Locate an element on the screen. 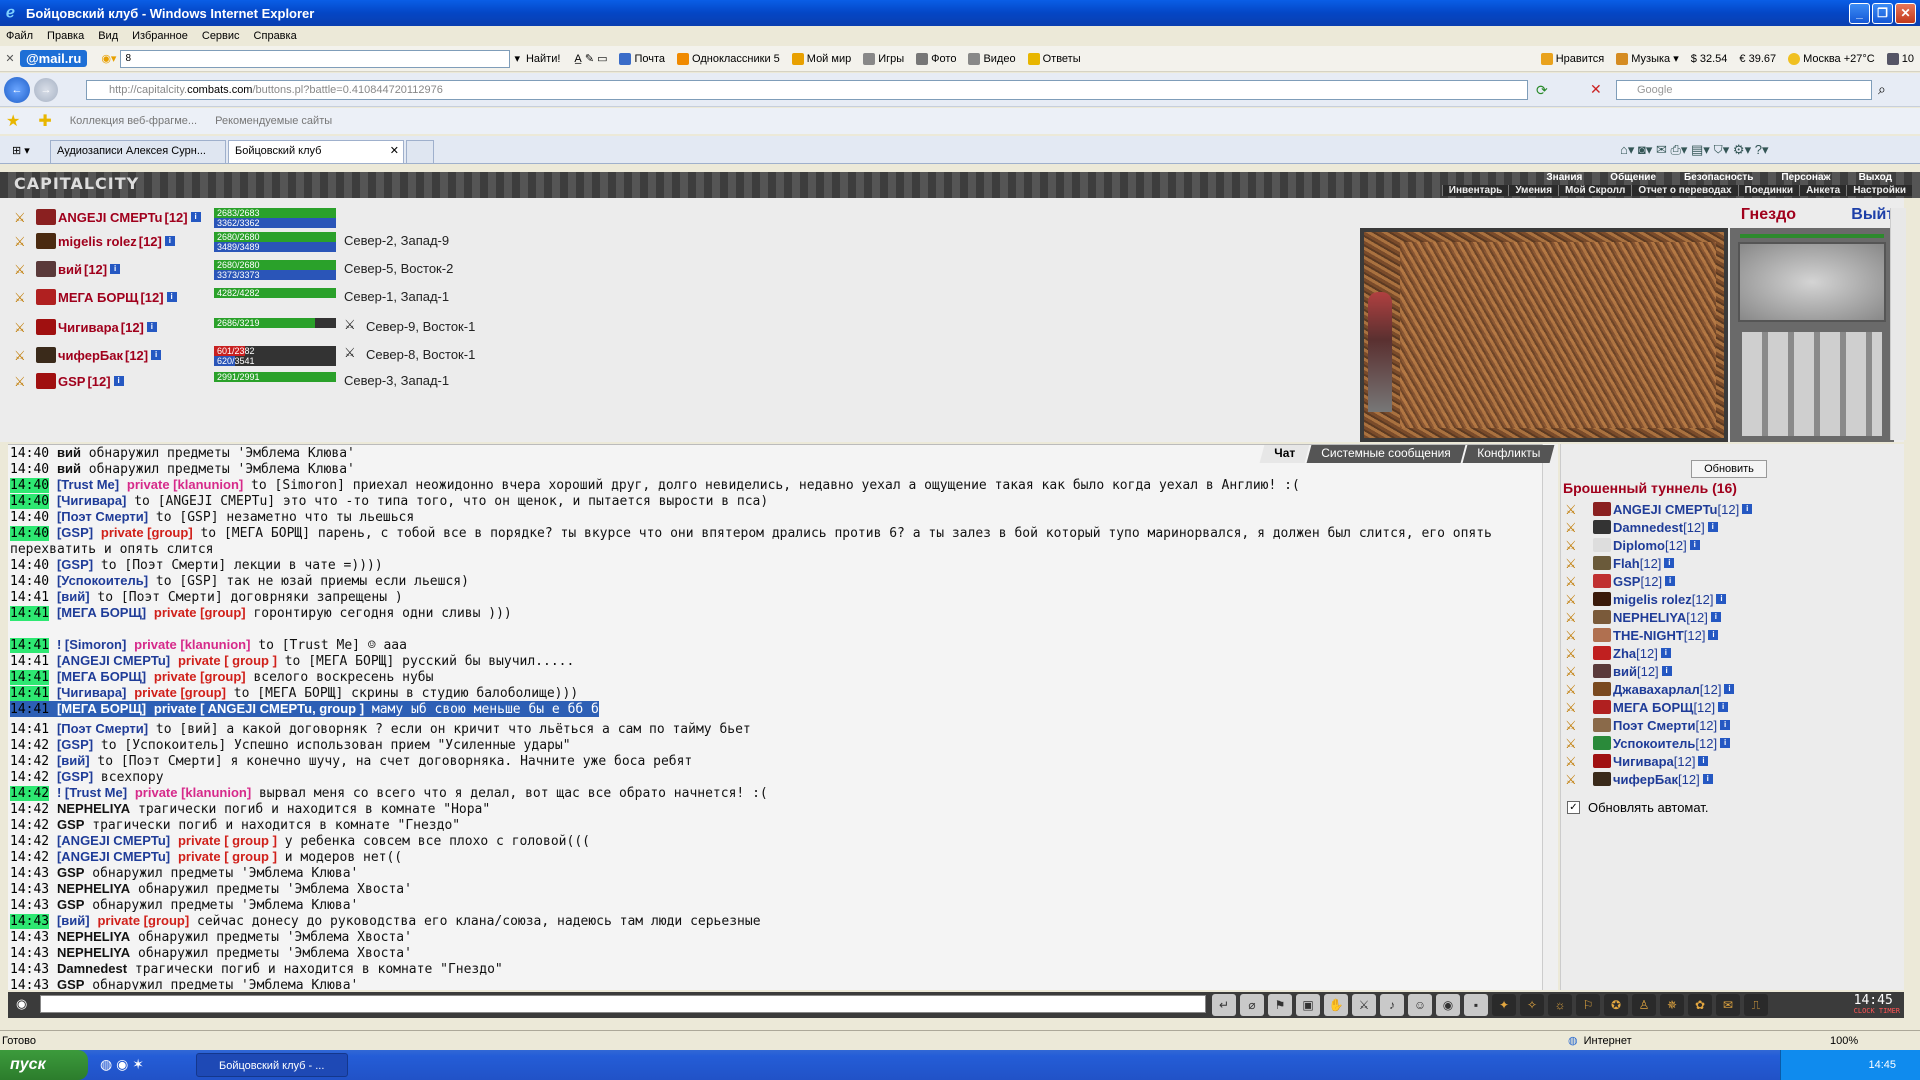 This screenshot has width=1920, height=1080. chat-sender: ! [Trust Me] is located at coordinates (92, 792).